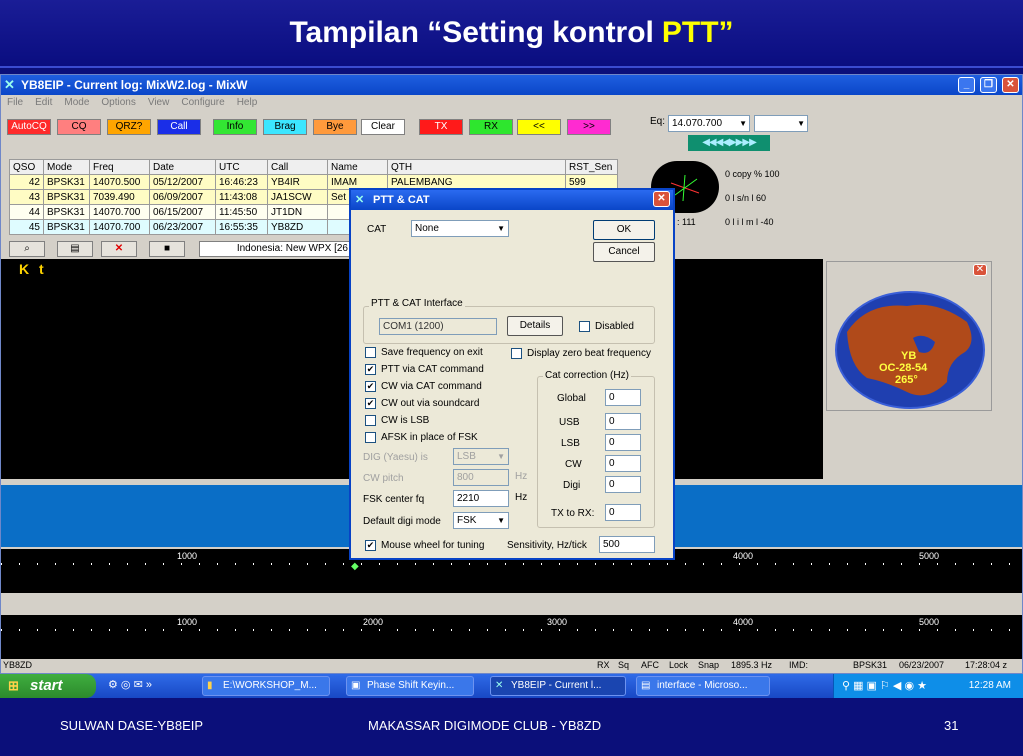 Image resolution: width=1023 pixels, height=756 pixels. I want to click on digi-input: 0, so click(623, 484).